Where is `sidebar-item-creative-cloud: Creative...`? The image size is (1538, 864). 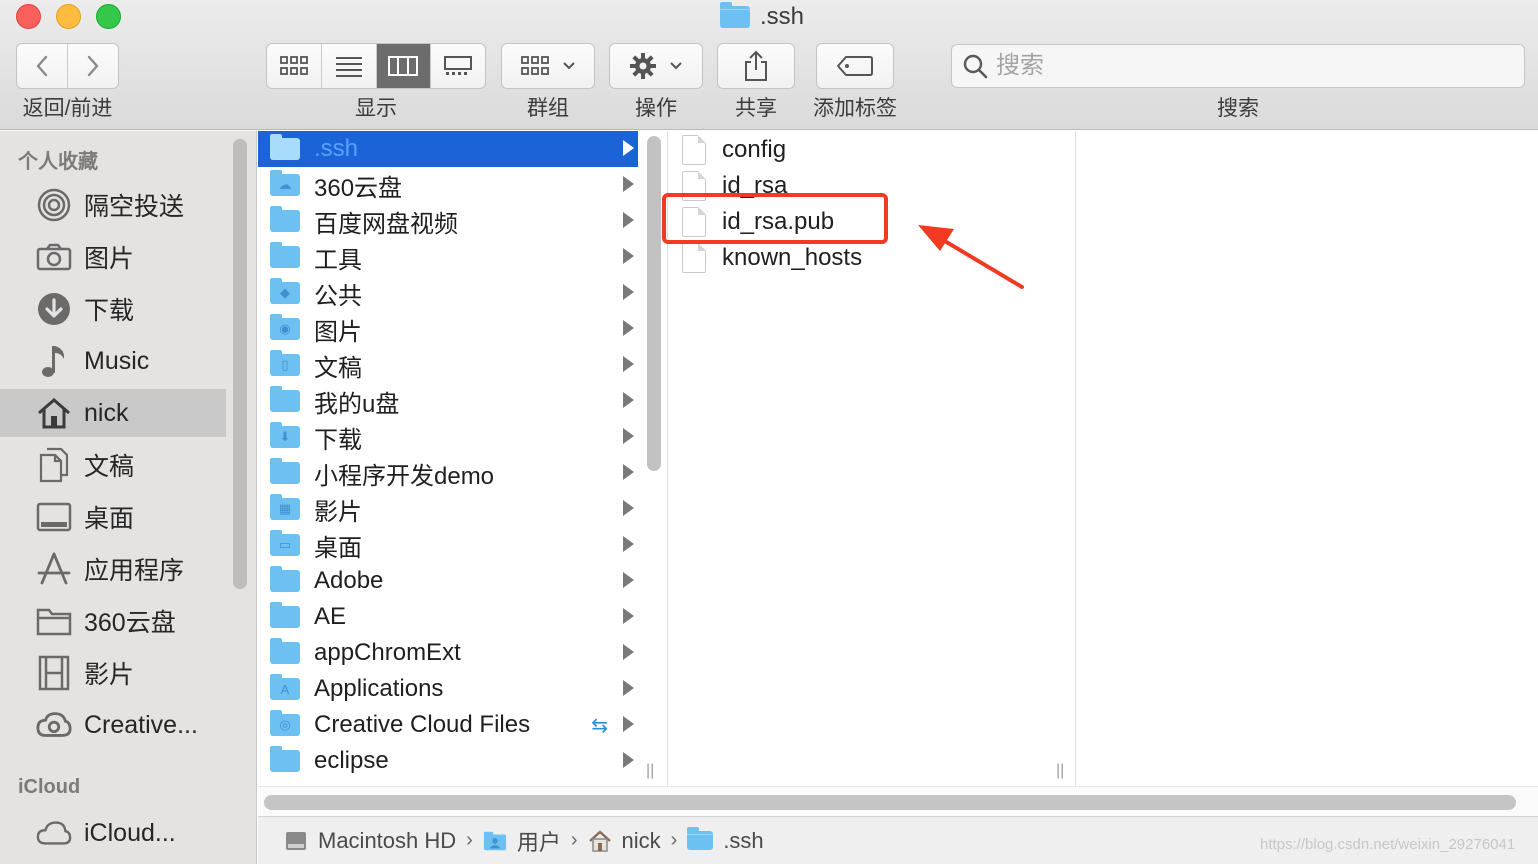 sidebar-item-creative-cloud: Creative... is located at coordinates (113, 725).